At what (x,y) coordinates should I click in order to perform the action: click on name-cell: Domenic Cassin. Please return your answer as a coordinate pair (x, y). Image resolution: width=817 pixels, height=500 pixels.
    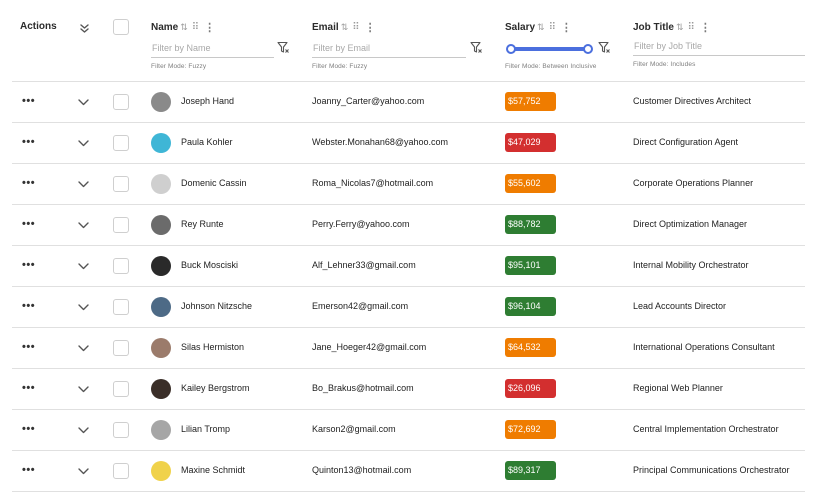
    Looking at the image, I should click on (214, 183).